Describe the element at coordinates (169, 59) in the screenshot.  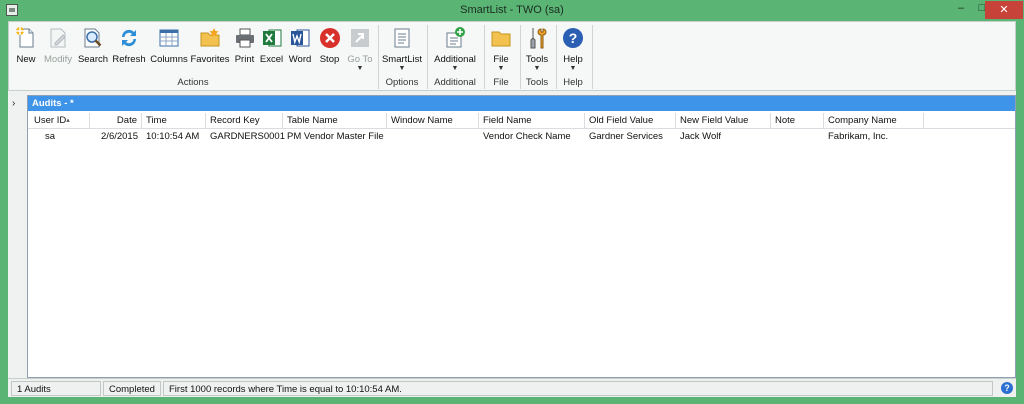
I see `columns-label: Columns` at that location.